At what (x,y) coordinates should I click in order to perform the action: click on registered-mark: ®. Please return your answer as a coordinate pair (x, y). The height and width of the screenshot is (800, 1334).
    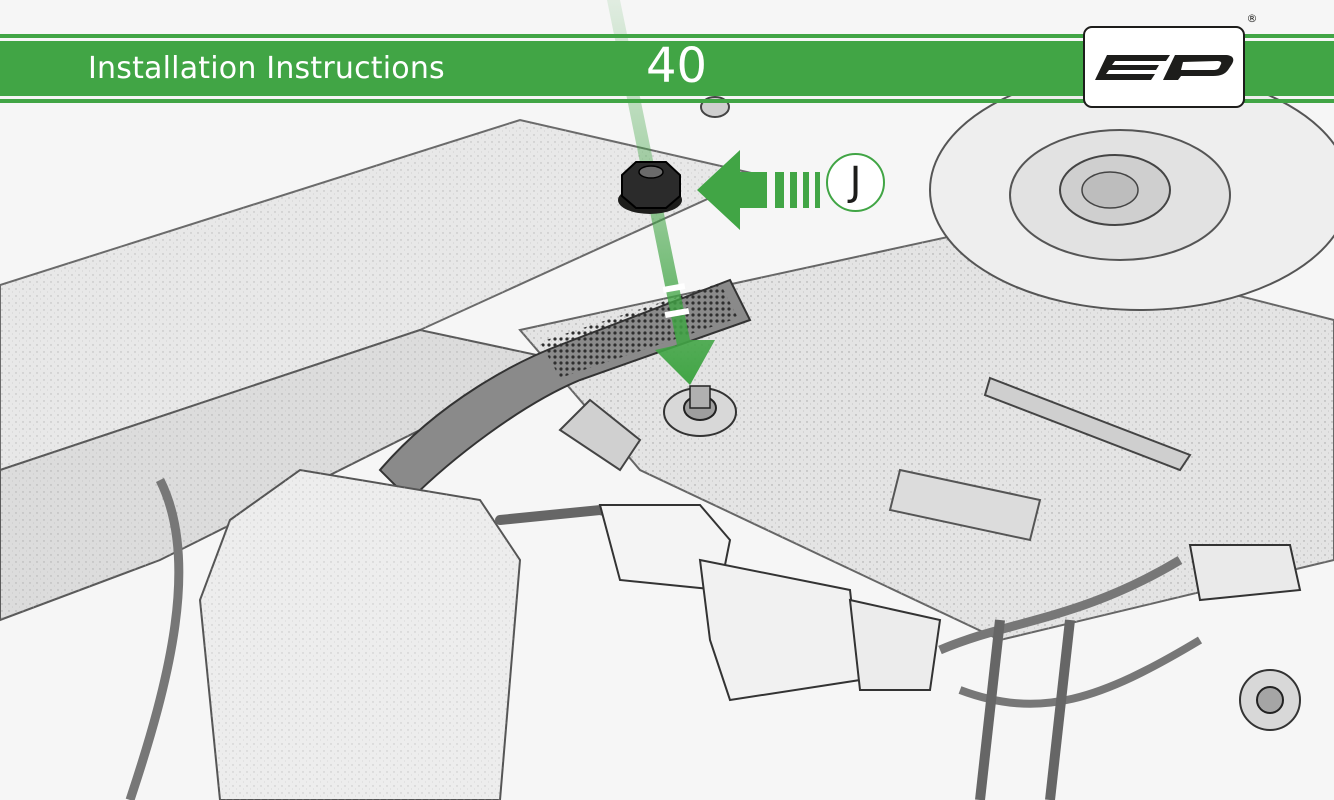
    Looking at the image, I should click on (1252, 18).